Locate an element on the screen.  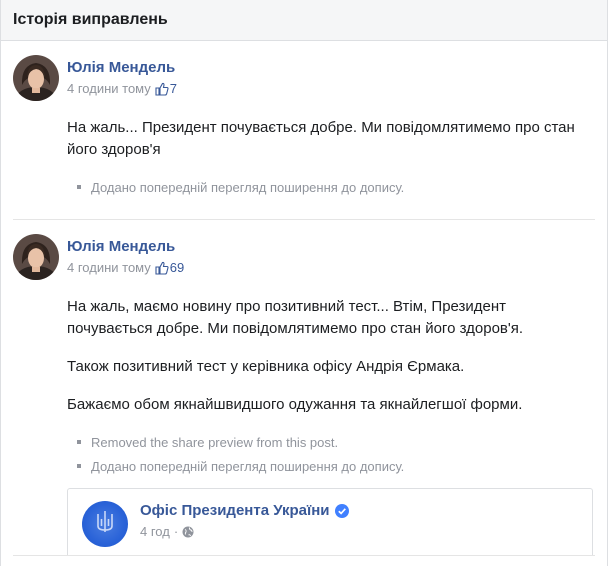
like-count: 7 is located at coordinates (173, 88).